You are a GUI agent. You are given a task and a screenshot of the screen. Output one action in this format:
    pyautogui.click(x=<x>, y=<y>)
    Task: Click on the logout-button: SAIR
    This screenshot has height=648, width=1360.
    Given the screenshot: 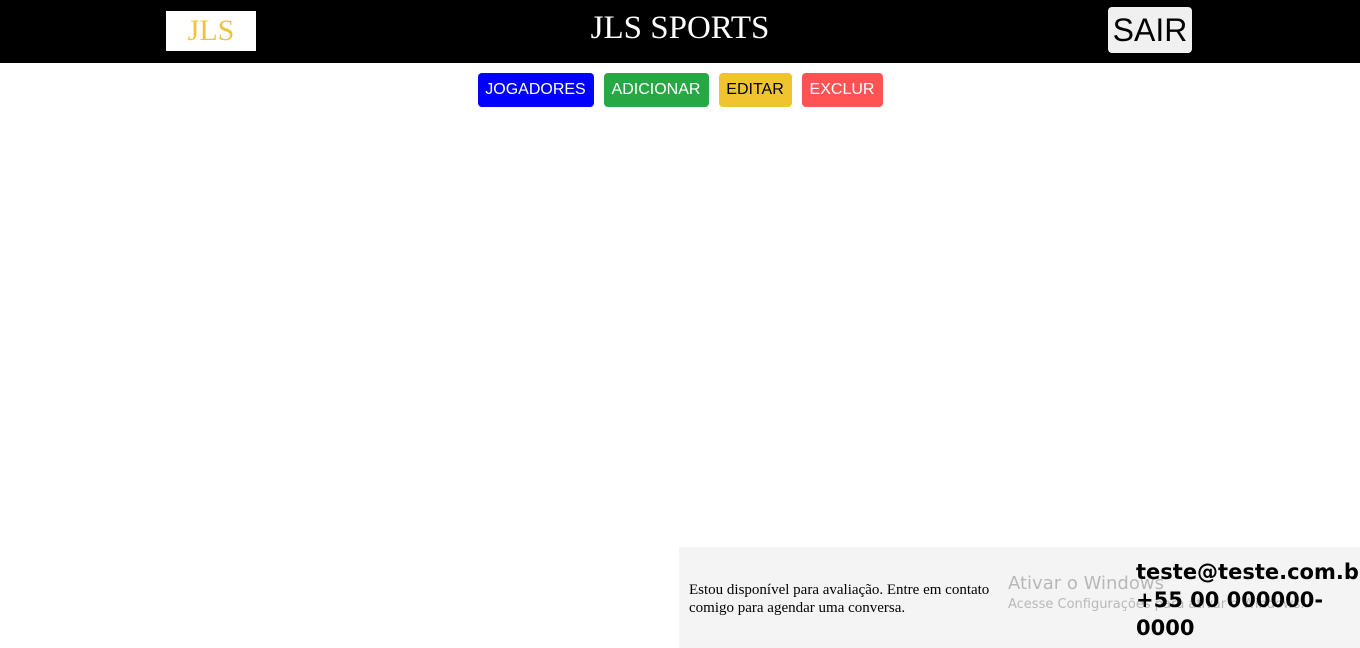 What is the action you would take?
    pyautogui.click(x=1150, y=30)
    